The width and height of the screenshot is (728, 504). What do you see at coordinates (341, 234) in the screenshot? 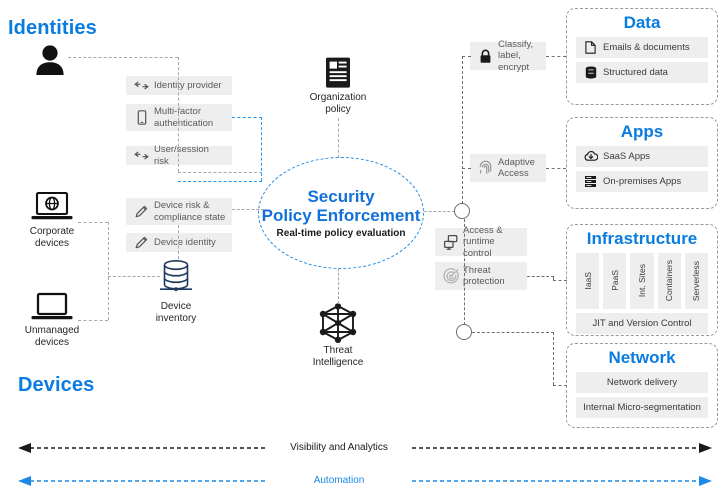
I see `core-subtitle: Real-time policy evaluation` at bounding box center [341, 234].